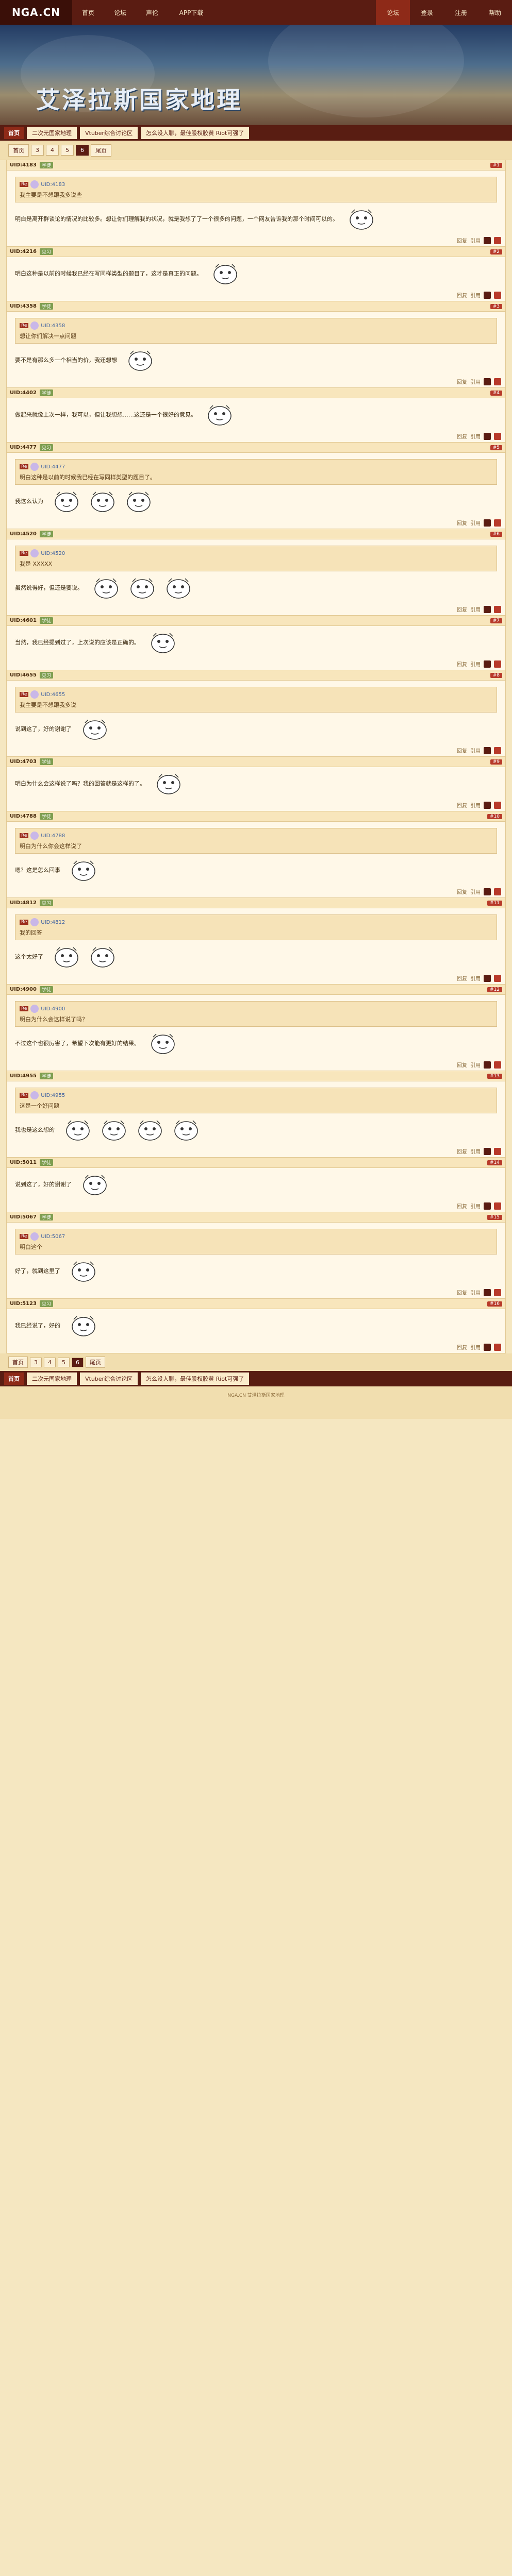 Image resolution: width=512 pixels, height=2576 pixels. I want to click on nav-sound: 声伦, so click(152, 12).